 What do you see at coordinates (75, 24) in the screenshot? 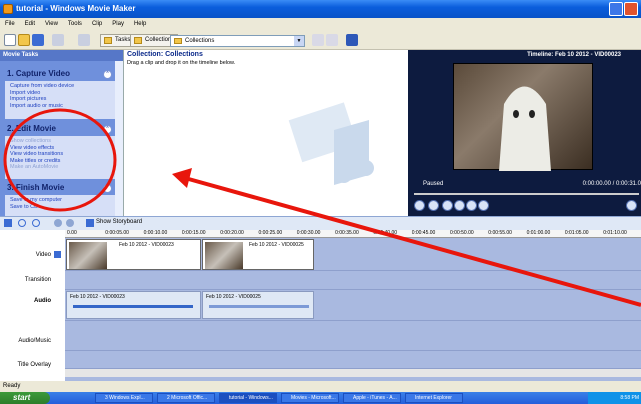
I see `menu-tools: Tools` at bounding box center [75, 24].